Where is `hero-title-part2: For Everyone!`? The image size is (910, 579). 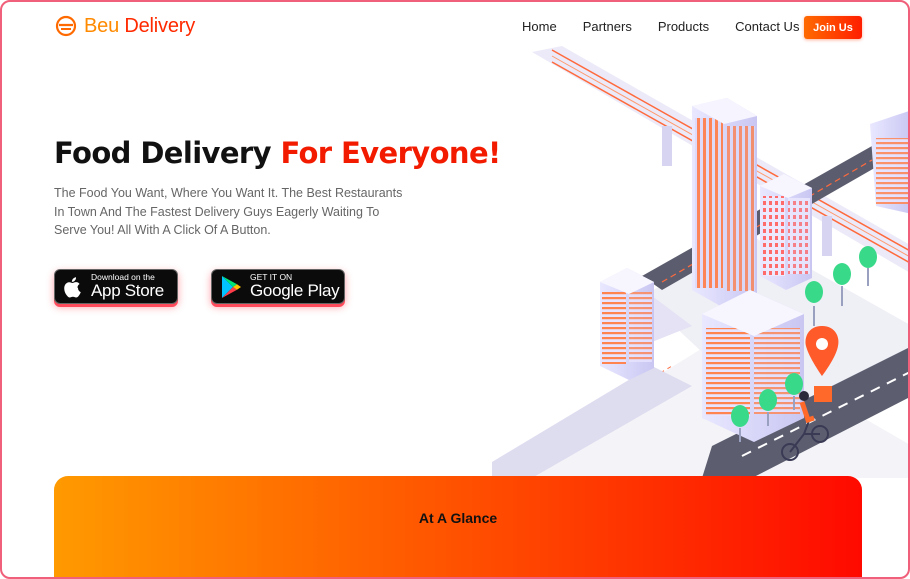 hero-title-part2: For Everyone! is located at coordinates (390, 153).